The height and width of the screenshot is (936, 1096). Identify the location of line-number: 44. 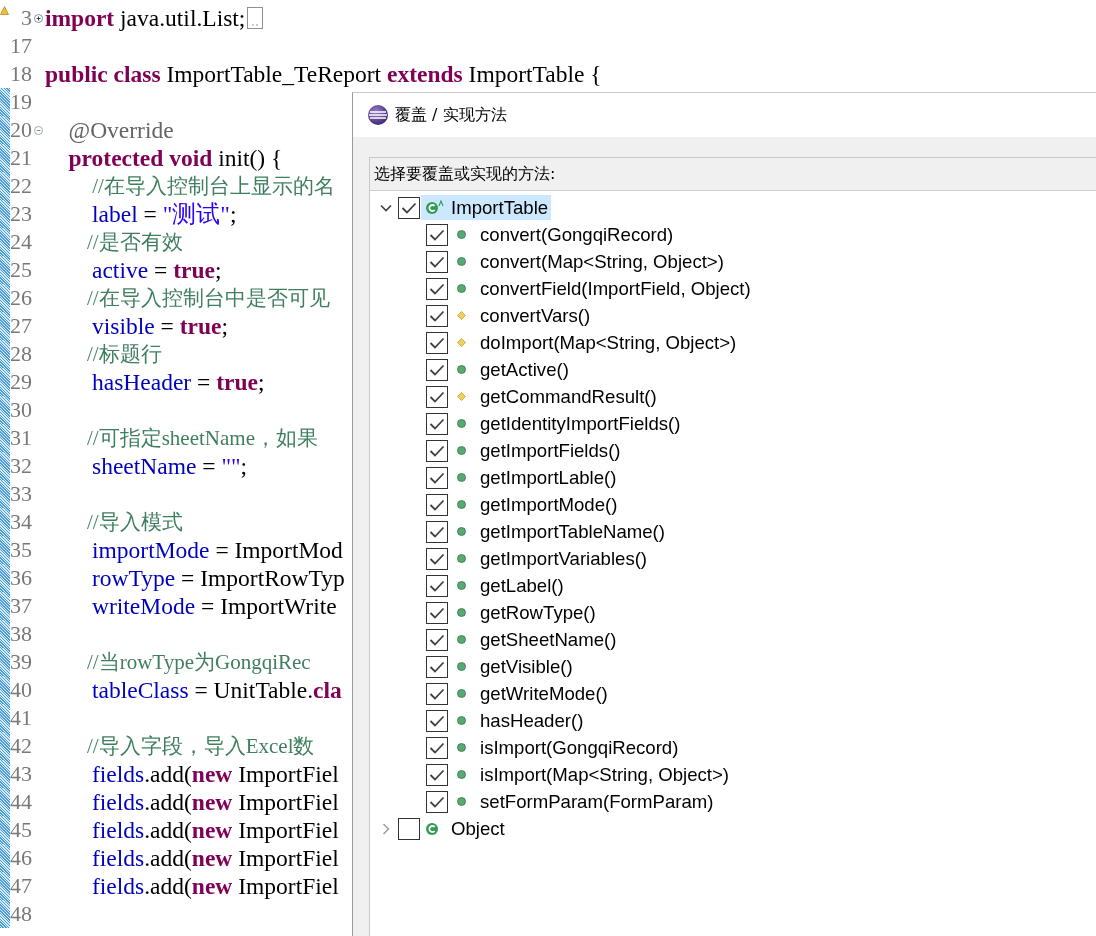
(21, 802).